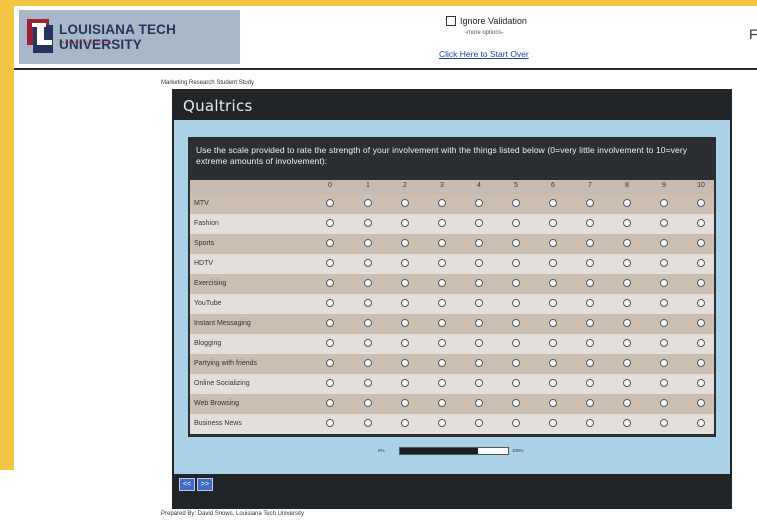 The width and height of the screenshot is (757, 521). Describe the element at coordinates (205, 484) in the screenshot. I see `next-button: >>` at that location.